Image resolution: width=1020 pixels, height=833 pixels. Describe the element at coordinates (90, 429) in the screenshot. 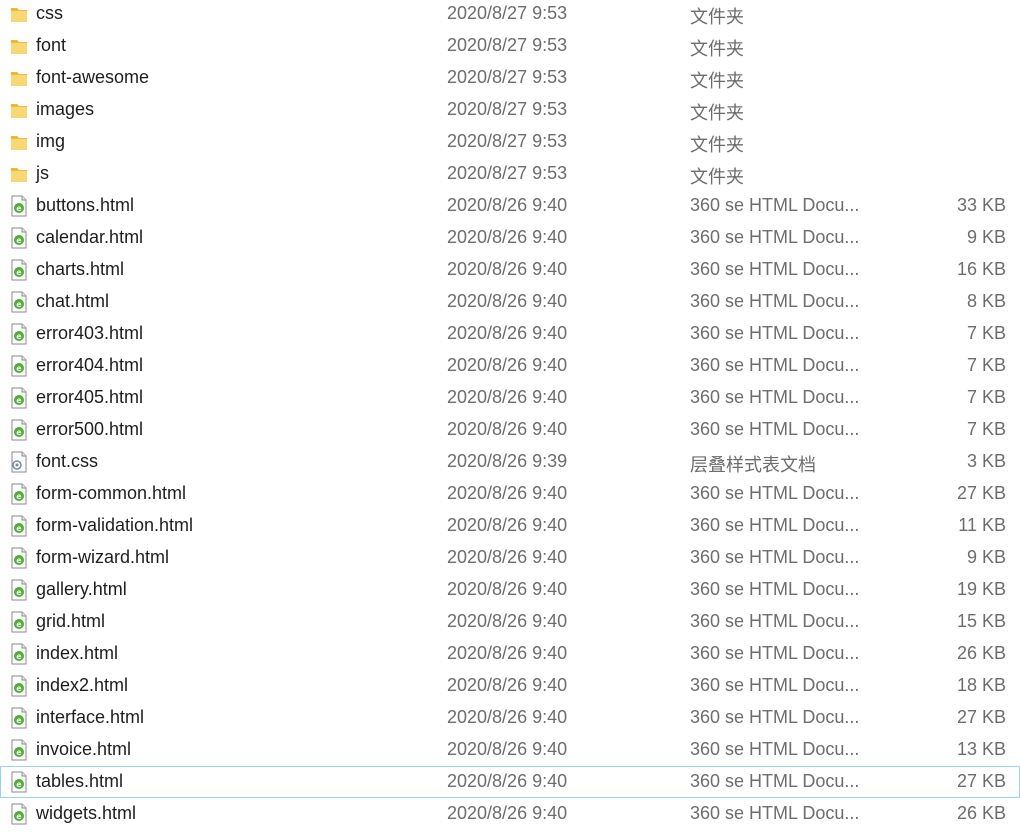

I see `file-name: error500.html` at that location.